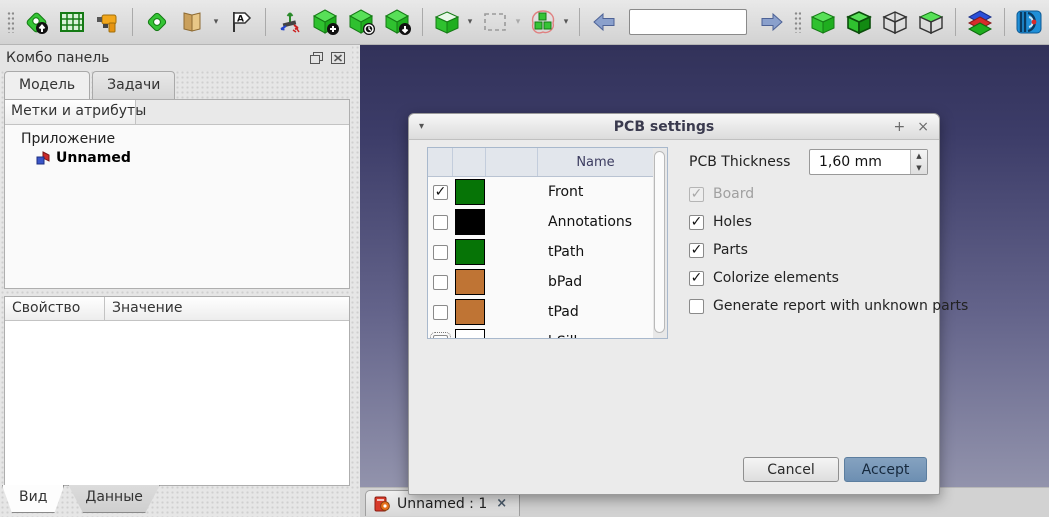 The width and height of the screenshot is (1049, 517). Describe the element at coordinates (823, 22) in the screenshot. I see `display-solid-button` at that location.